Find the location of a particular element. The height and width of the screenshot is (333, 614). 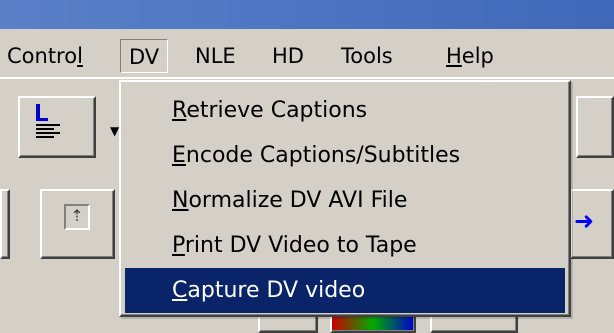

menu-control-accelerator: l is located at coordinates (80, 56).